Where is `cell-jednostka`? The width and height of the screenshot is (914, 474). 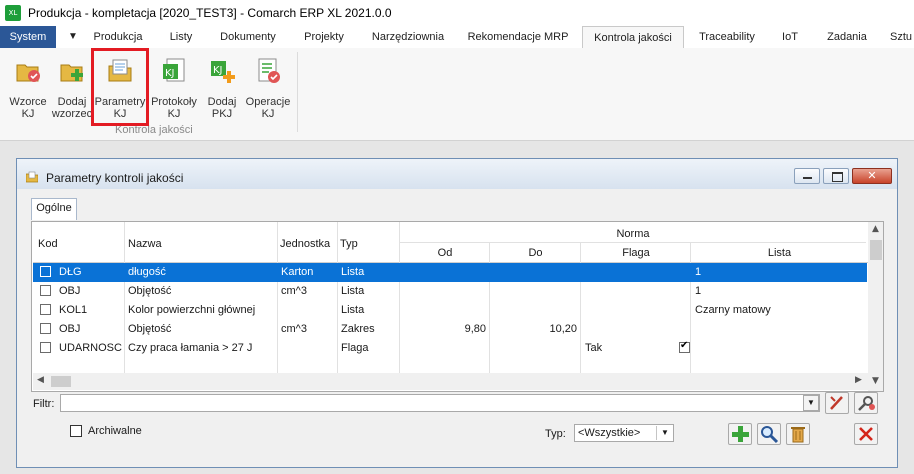
cell-jednostka is located at coordinates (309, 348).